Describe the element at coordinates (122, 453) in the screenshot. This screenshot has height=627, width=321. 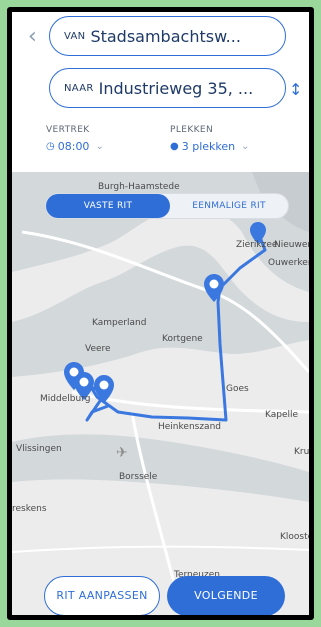
I see `airport-icon: ✈` at that location.